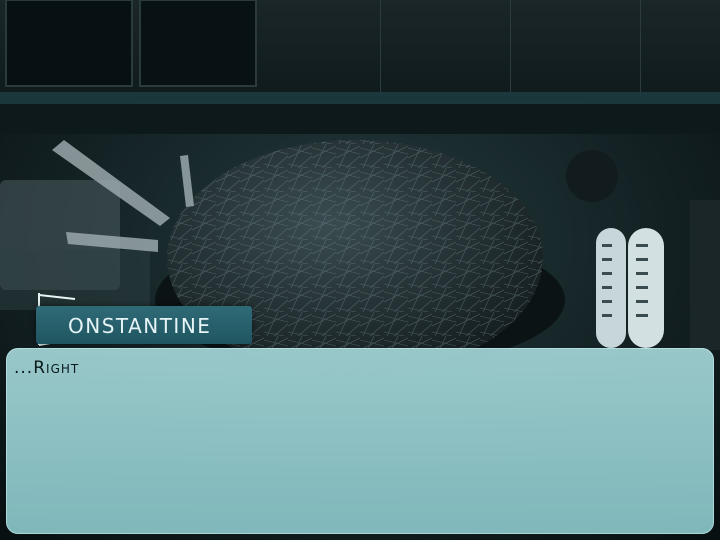 This screenshot has width=720, height=540. I want to click on speaker-name: ONSTANTINE, so click(140, 326).